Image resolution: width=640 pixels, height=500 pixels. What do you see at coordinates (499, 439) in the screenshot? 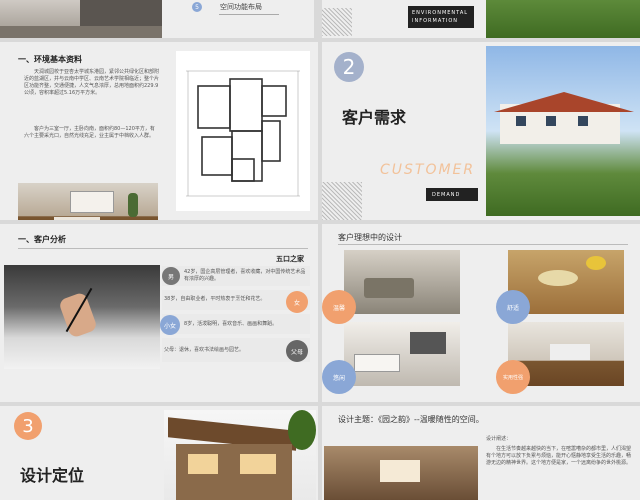
I see `theme-desc-label: 设计阐述：` at bounding box center [499, 439].